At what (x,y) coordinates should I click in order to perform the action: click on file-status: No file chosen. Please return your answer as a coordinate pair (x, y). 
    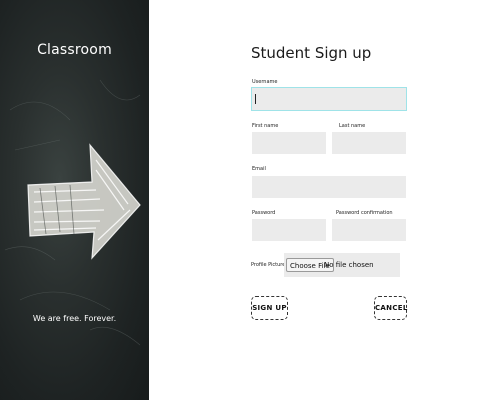
    Looking at the image, I should click on (349, 265).